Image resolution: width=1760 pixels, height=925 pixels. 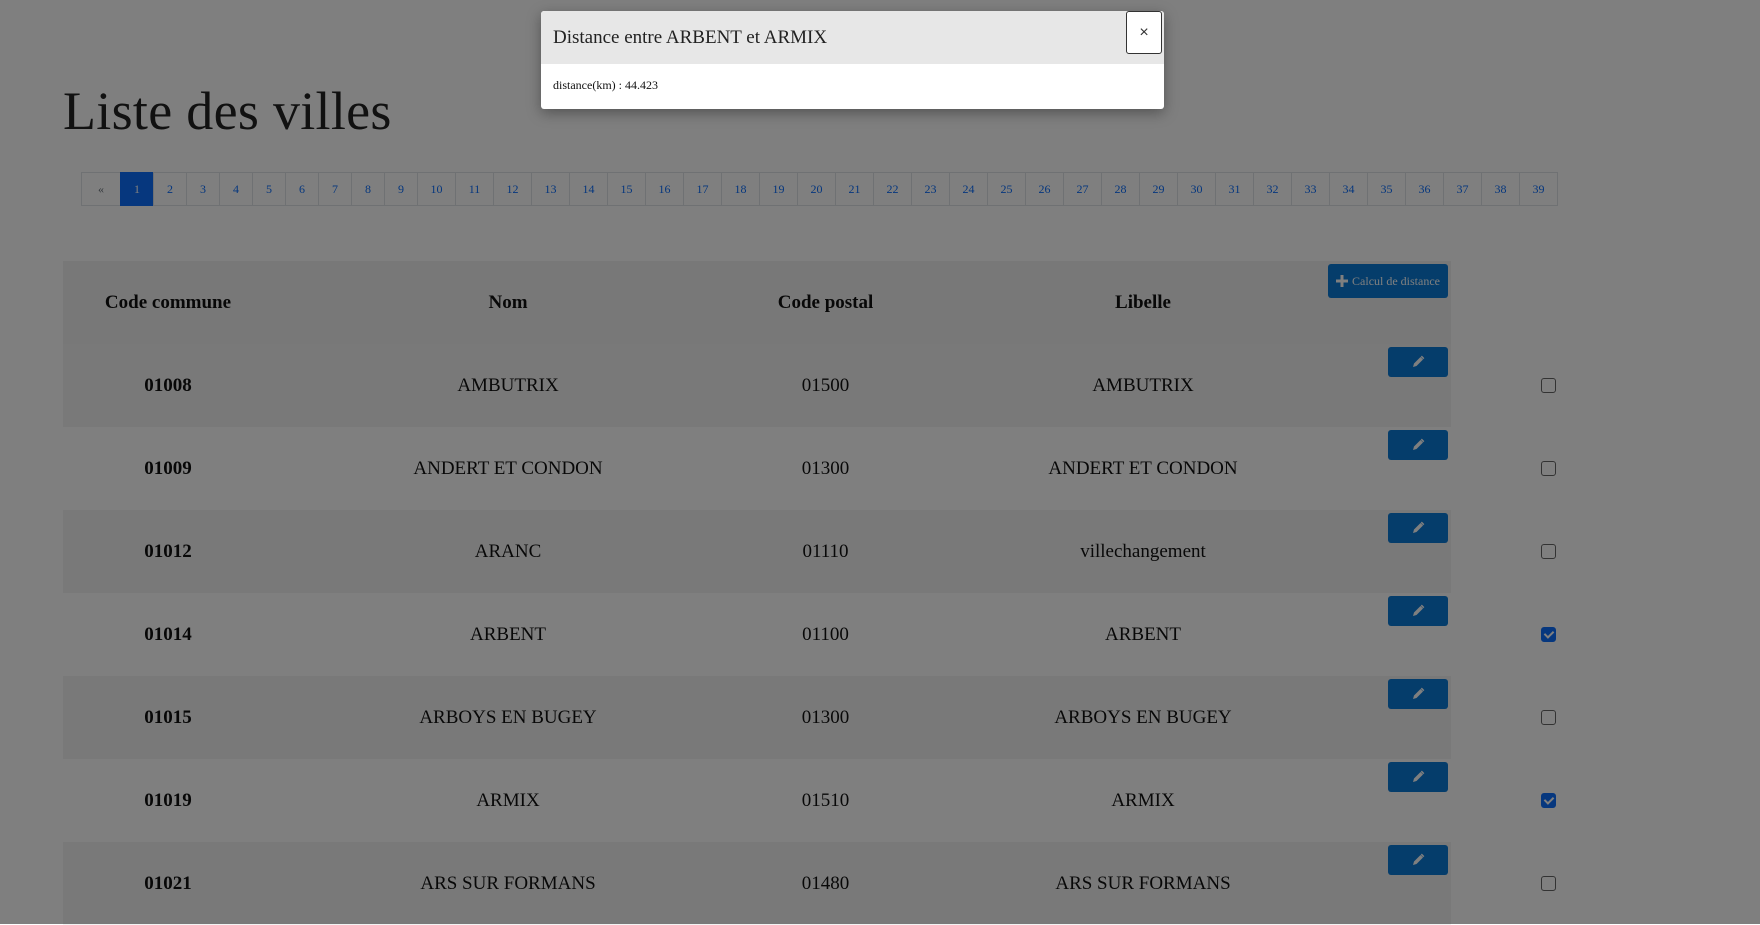 What do you see at coordinates (605, 85) in the screenshot?
I see `modal-body: distance(km) : 44.423` at bounding box center [605, 85].